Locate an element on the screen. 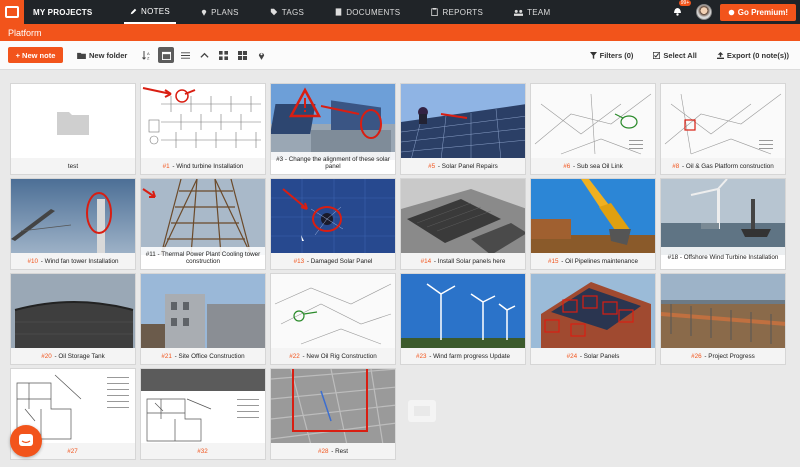 Image resolution: width=800 pixels, height=467 pixels. note-card: #13 - Damaged Solar Panel is located at coordinates (333, 224).